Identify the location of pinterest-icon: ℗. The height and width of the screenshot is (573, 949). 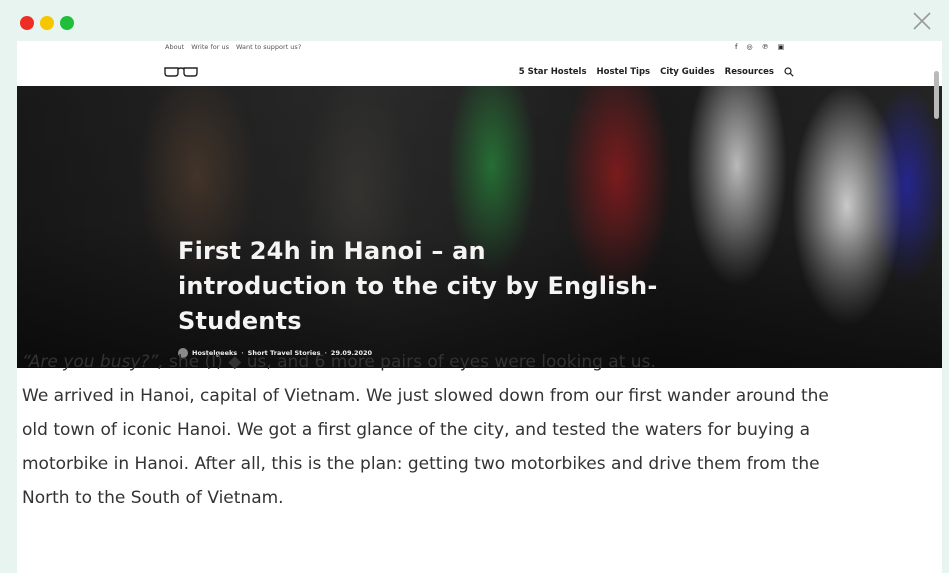
(765, 47).